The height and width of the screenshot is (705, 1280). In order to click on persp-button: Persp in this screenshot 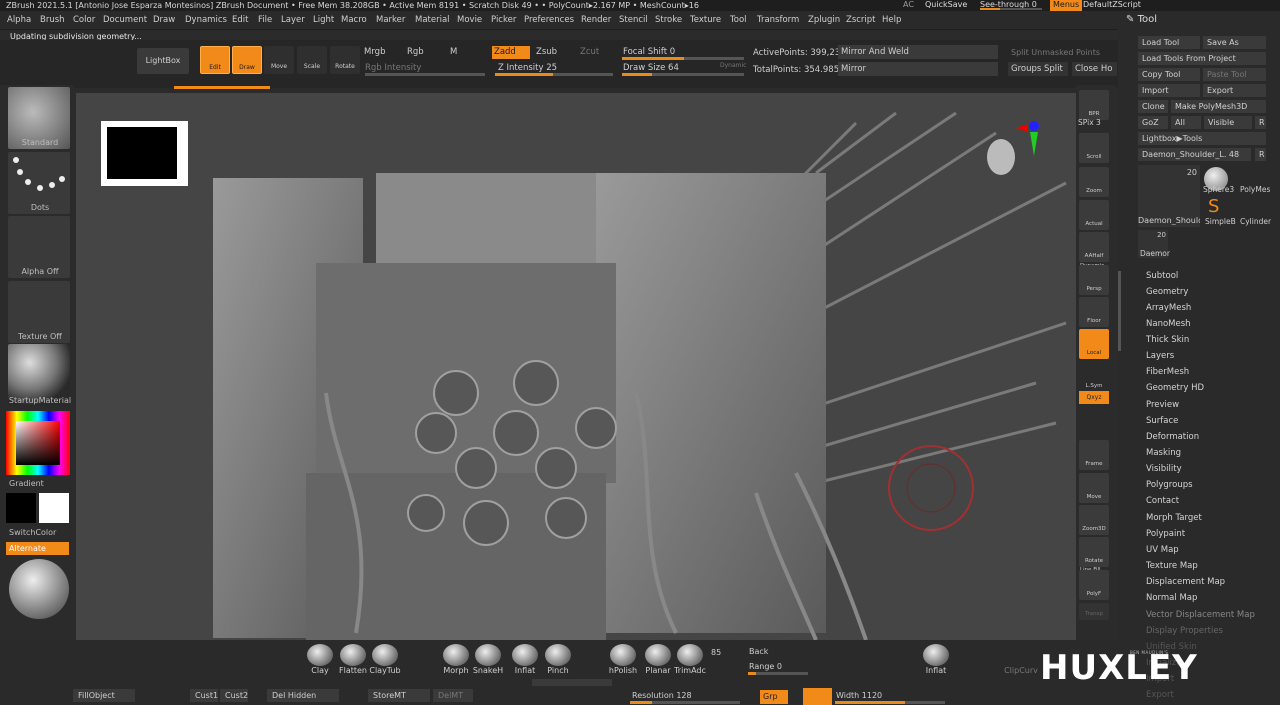, I will do `click(1094, 280)`.